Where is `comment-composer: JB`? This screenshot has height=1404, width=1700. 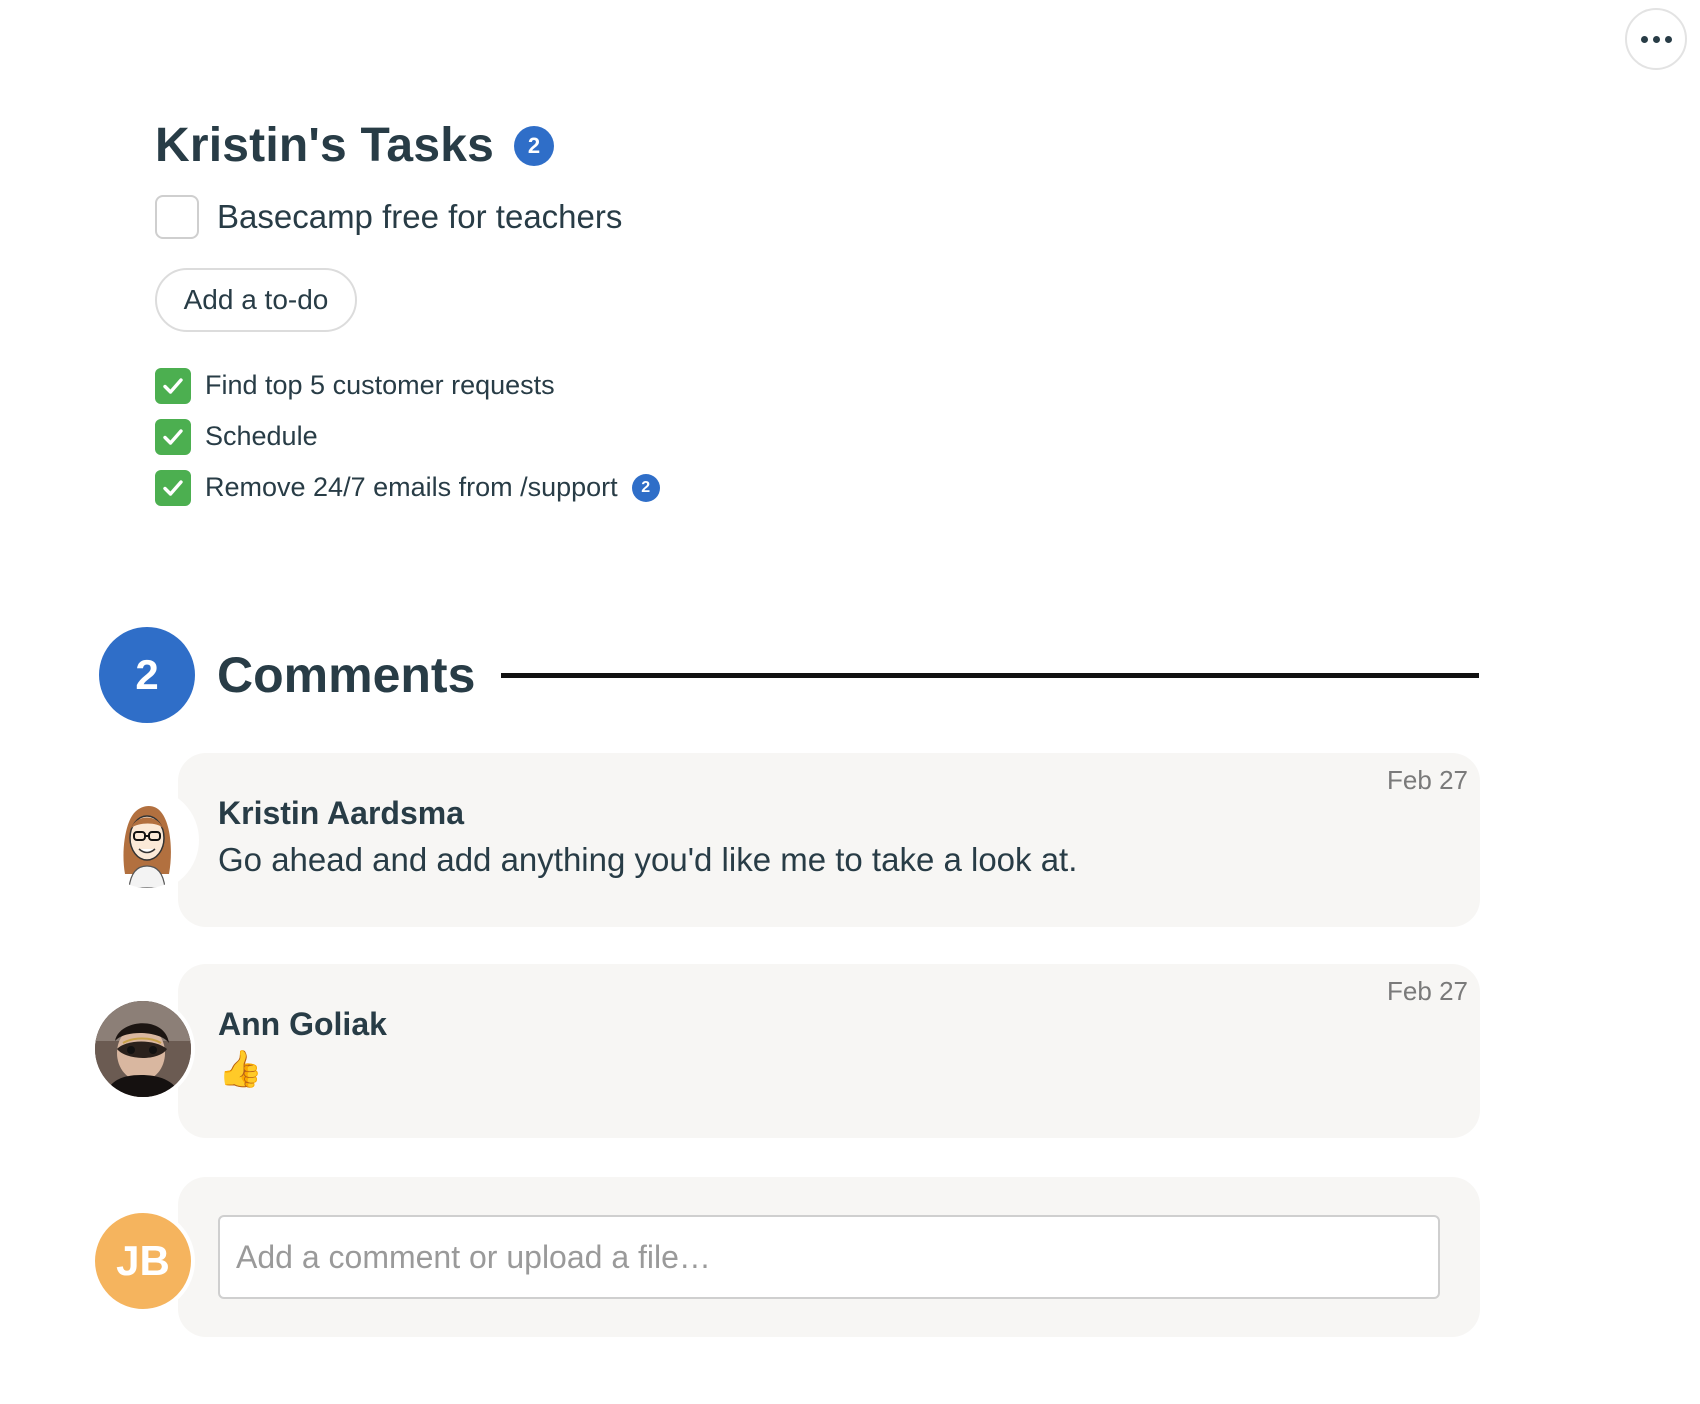
comment-composer: JB is located at coordinates (785, 1257).